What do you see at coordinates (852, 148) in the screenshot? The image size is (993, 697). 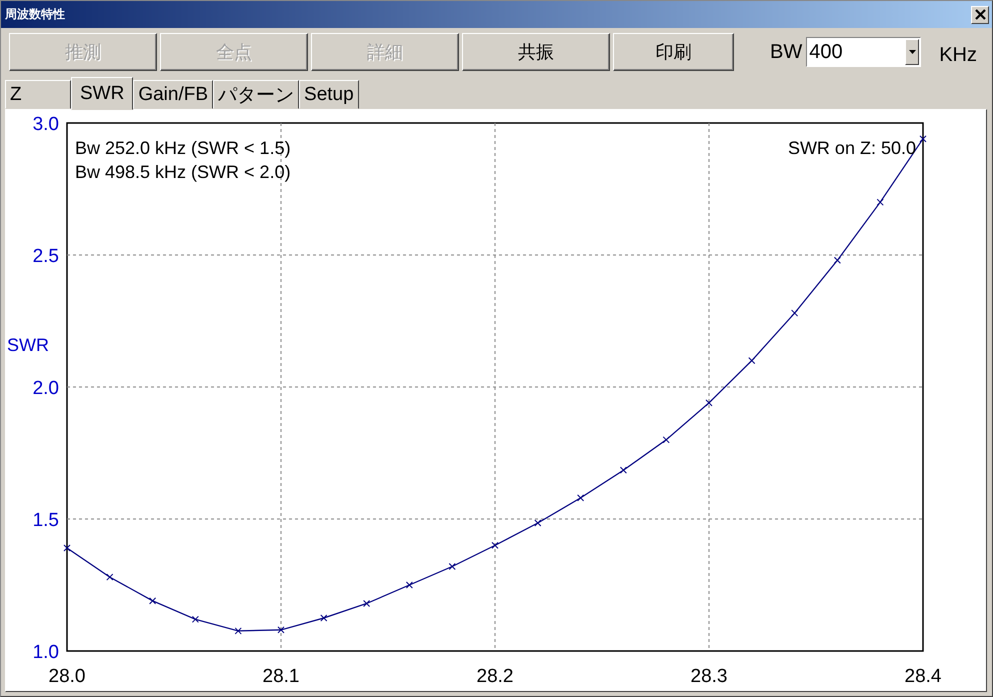 I see `impedance-note: SWR on Z: 50.0` at bounding box center [852, 148].